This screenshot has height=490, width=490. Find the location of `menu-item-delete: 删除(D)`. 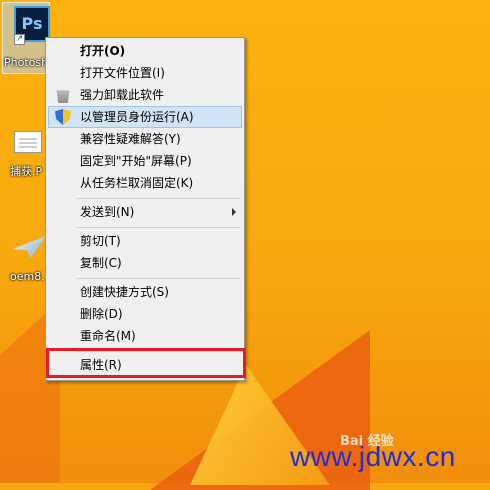

menu-item-delete: 删除(D) is located at coordinates (145, 314).